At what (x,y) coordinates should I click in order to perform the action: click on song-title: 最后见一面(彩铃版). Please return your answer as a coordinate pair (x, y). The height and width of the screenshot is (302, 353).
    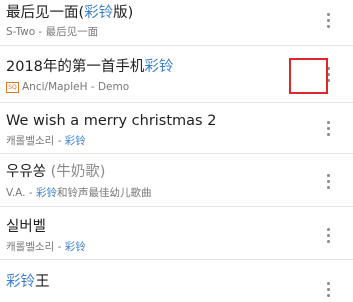
    Looking at the image, I should click on (69, 13).